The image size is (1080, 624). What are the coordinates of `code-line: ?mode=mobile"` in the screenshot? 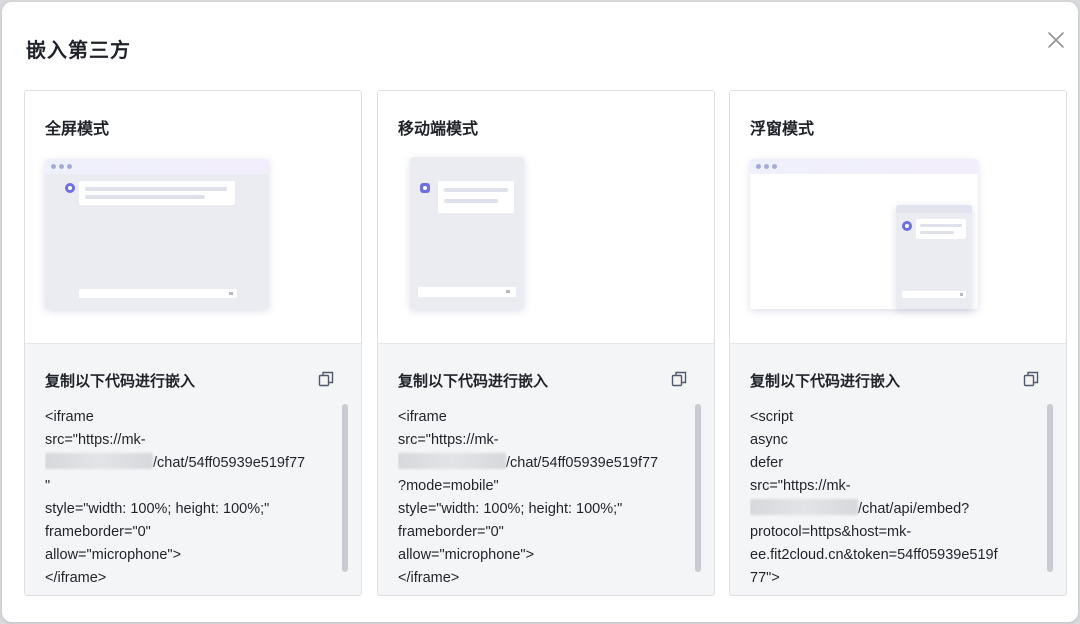 It's located at (448, 486).